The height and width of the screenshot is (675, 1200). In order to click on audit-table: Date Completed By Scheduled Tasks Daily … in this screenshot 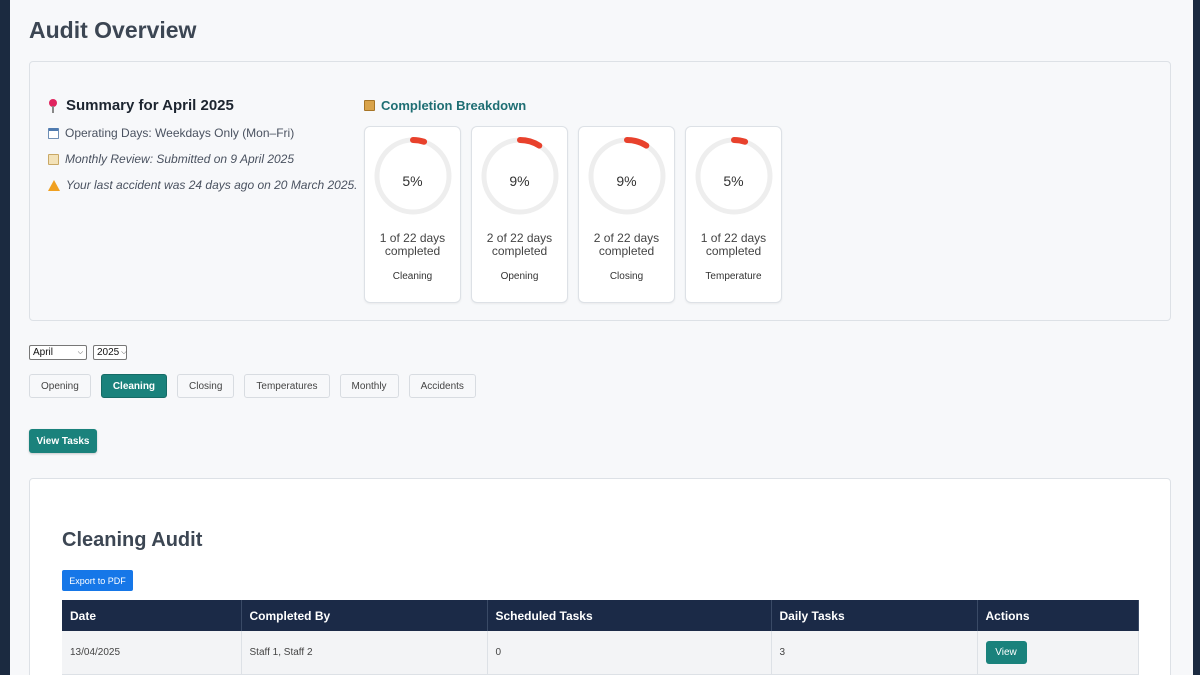, I will do `click(600, 637)`.